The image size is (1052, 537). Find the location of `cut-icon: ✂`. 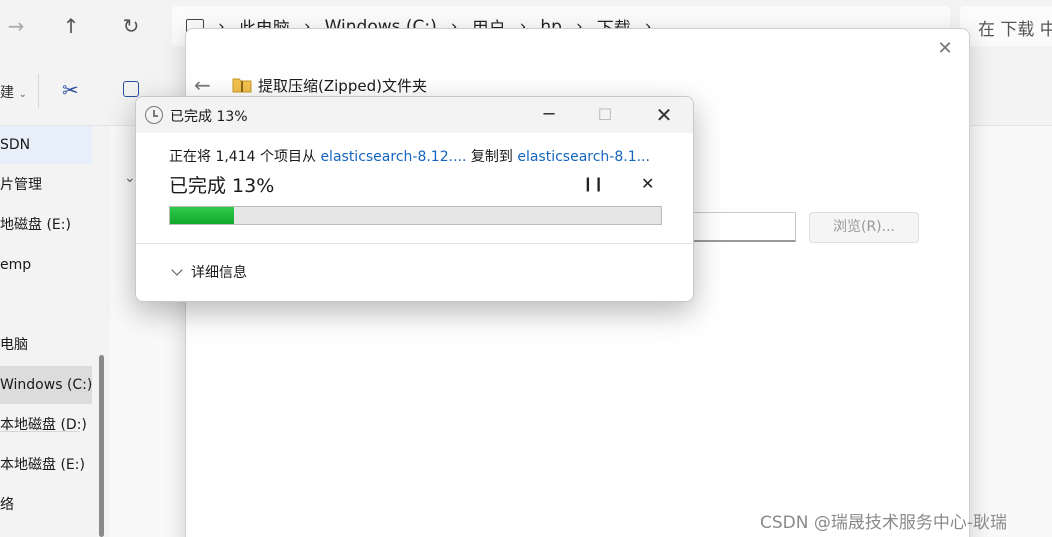

cut-icon: ✂ is located at coordinates (70, 90).